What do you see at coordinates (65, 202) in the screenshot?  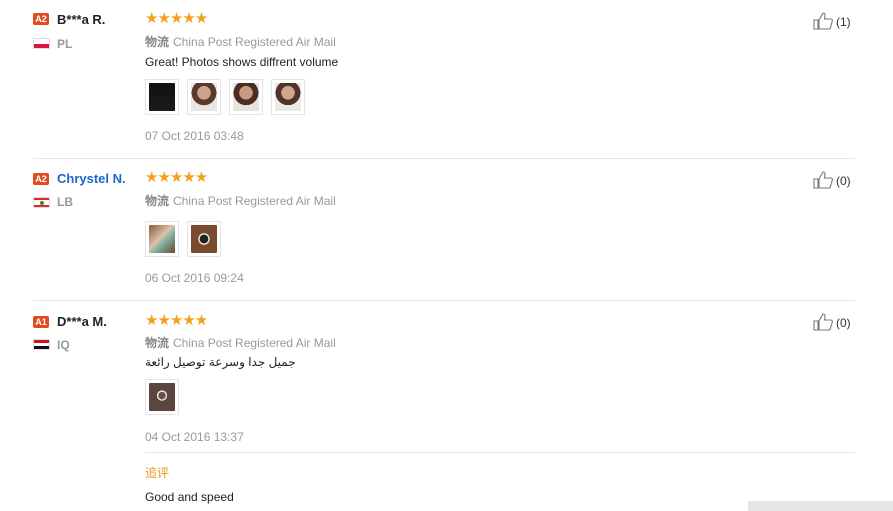 I see `buyer-country: LB` at bounding box center [65, 202].